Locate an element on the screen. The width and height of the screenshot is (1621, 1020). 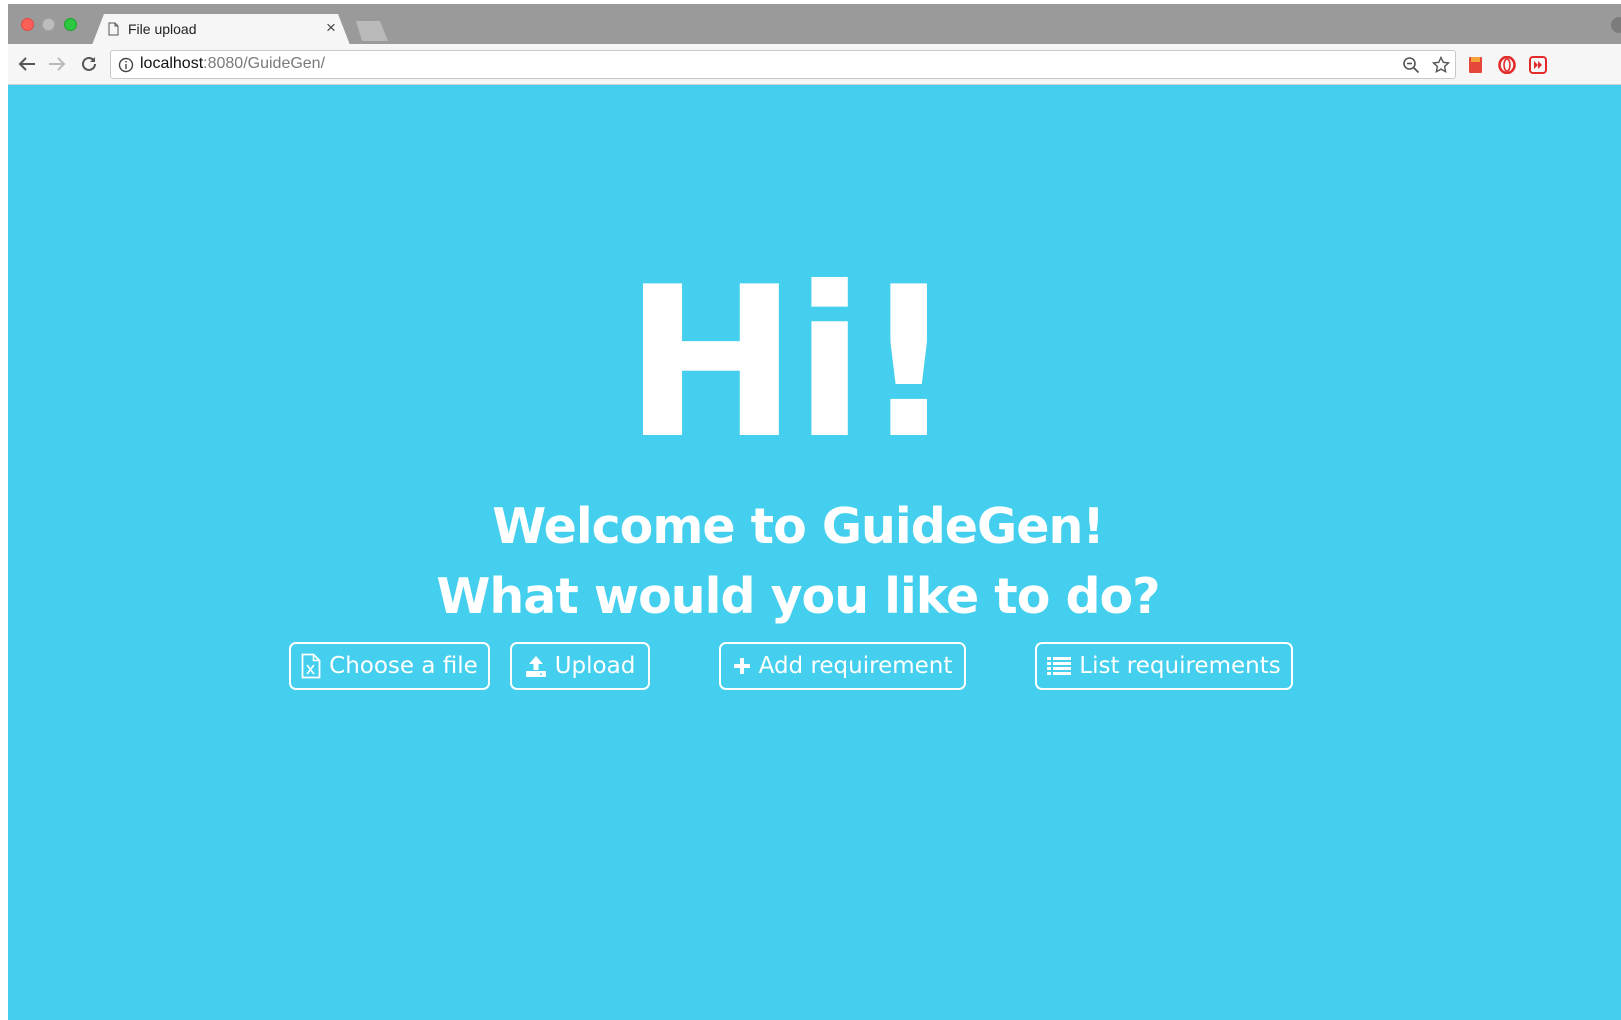
list-icon is located at coordinates (1059, 666).